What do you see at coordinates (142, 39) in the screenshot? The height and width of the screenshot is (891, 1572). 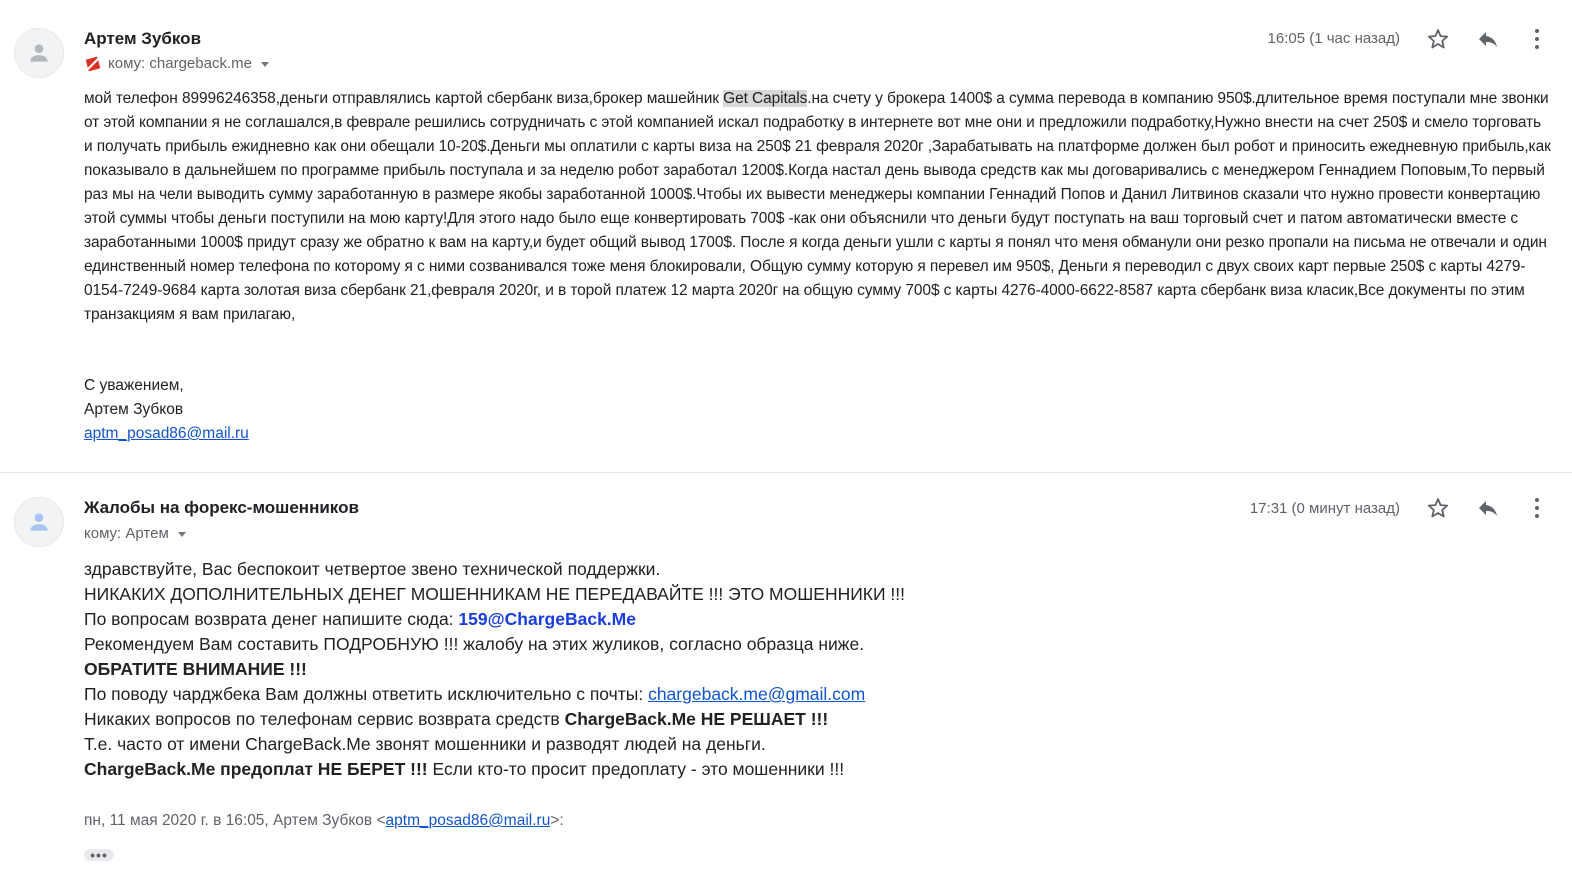 I see `sender-name: Артем Зубков` at bounding box center [142, 39].